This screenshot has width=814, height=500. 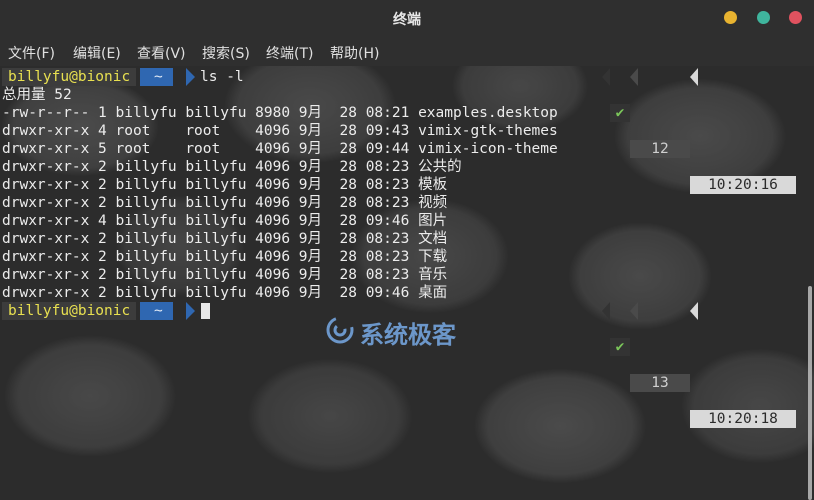 What do you see at coordinates (37, 95) in the screenshot?
I see `total-line: 总用量 52` at bounding box center [37, 95].